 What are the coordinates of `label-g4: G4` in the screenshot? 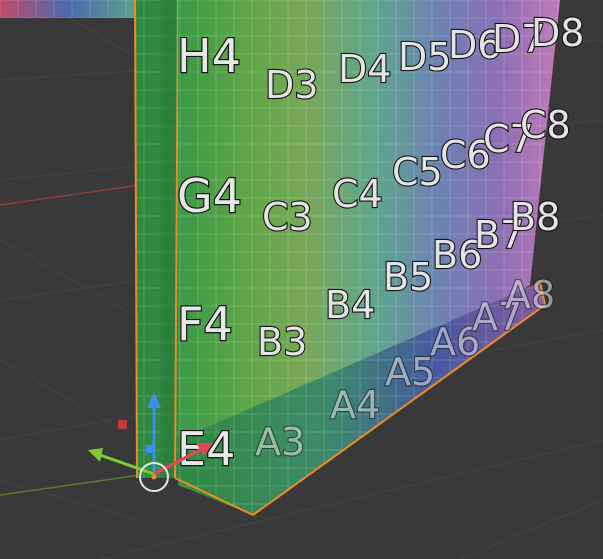 It's located at (209, 196).